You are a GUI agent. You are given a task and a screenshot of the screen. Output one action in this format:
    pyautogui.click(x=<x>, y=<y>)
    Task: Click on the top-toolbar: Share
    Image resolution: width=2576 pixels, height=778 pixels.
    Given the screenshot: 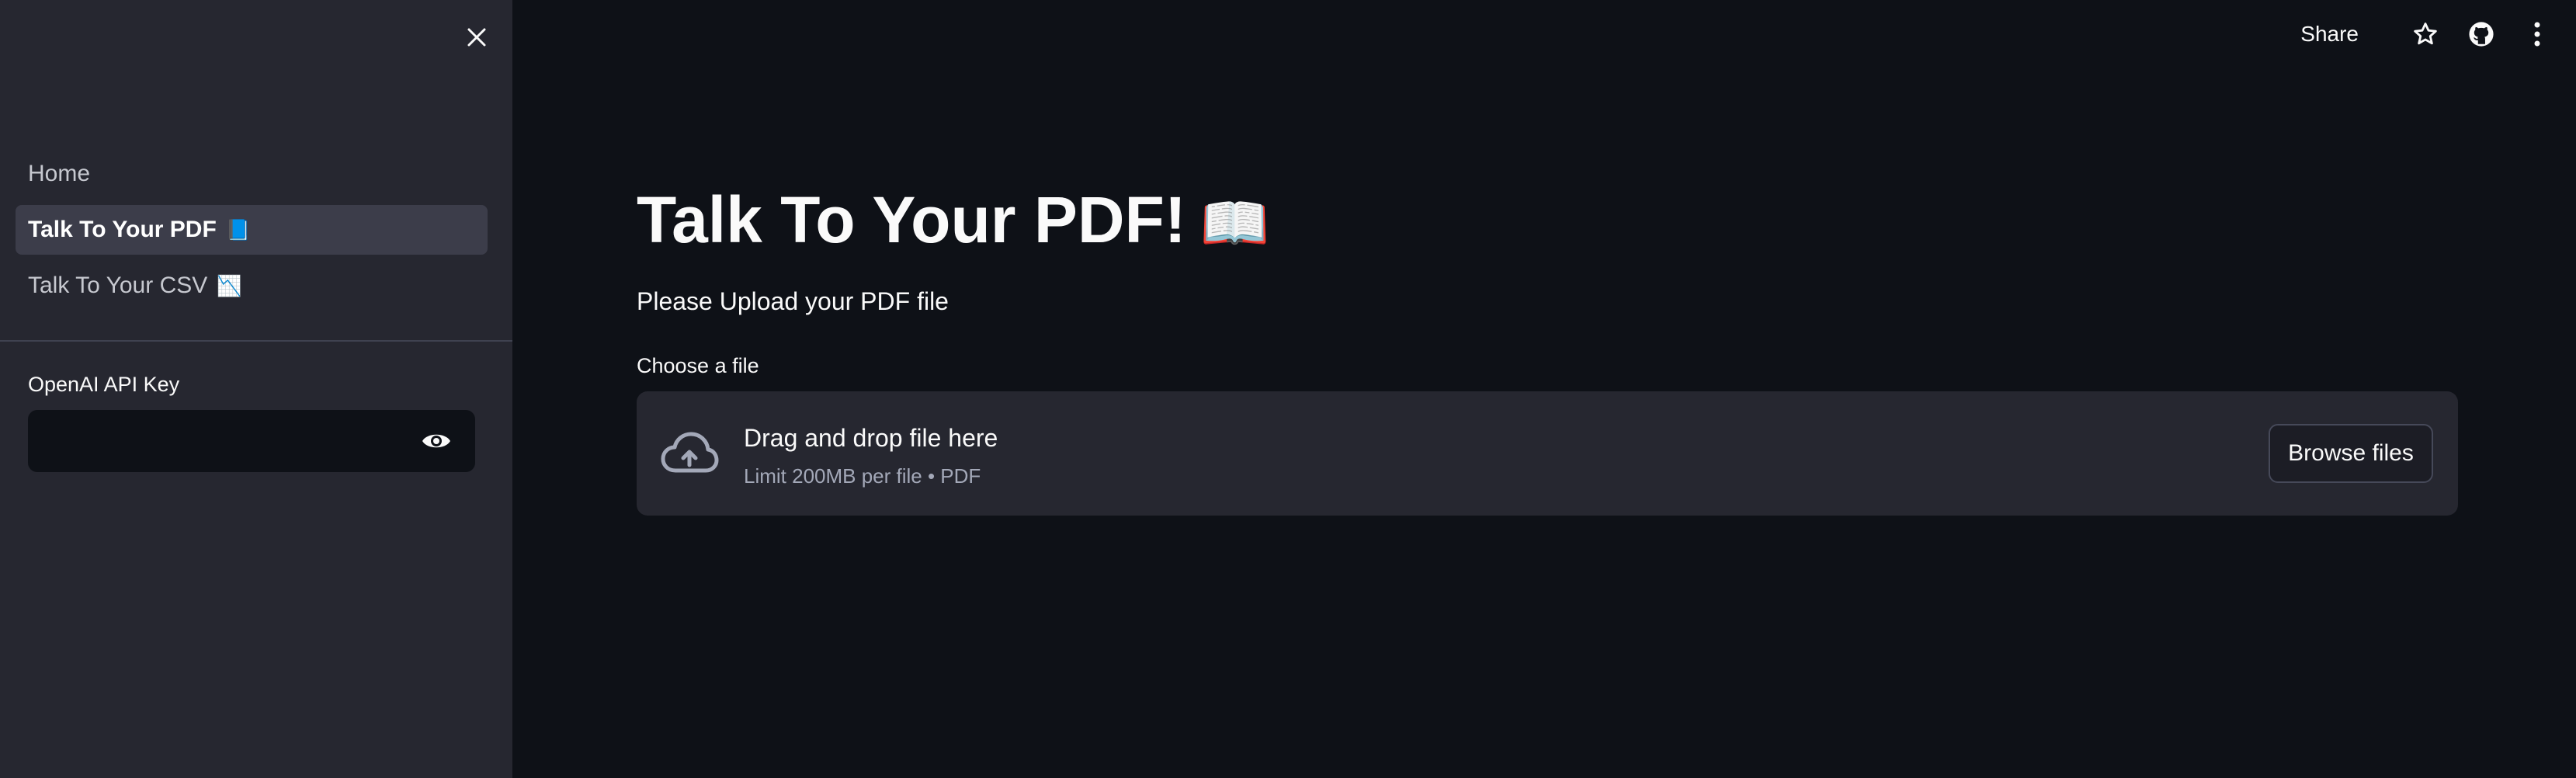 What is the action you would take?
    pyautogui.click(x=2426, y=34)
    